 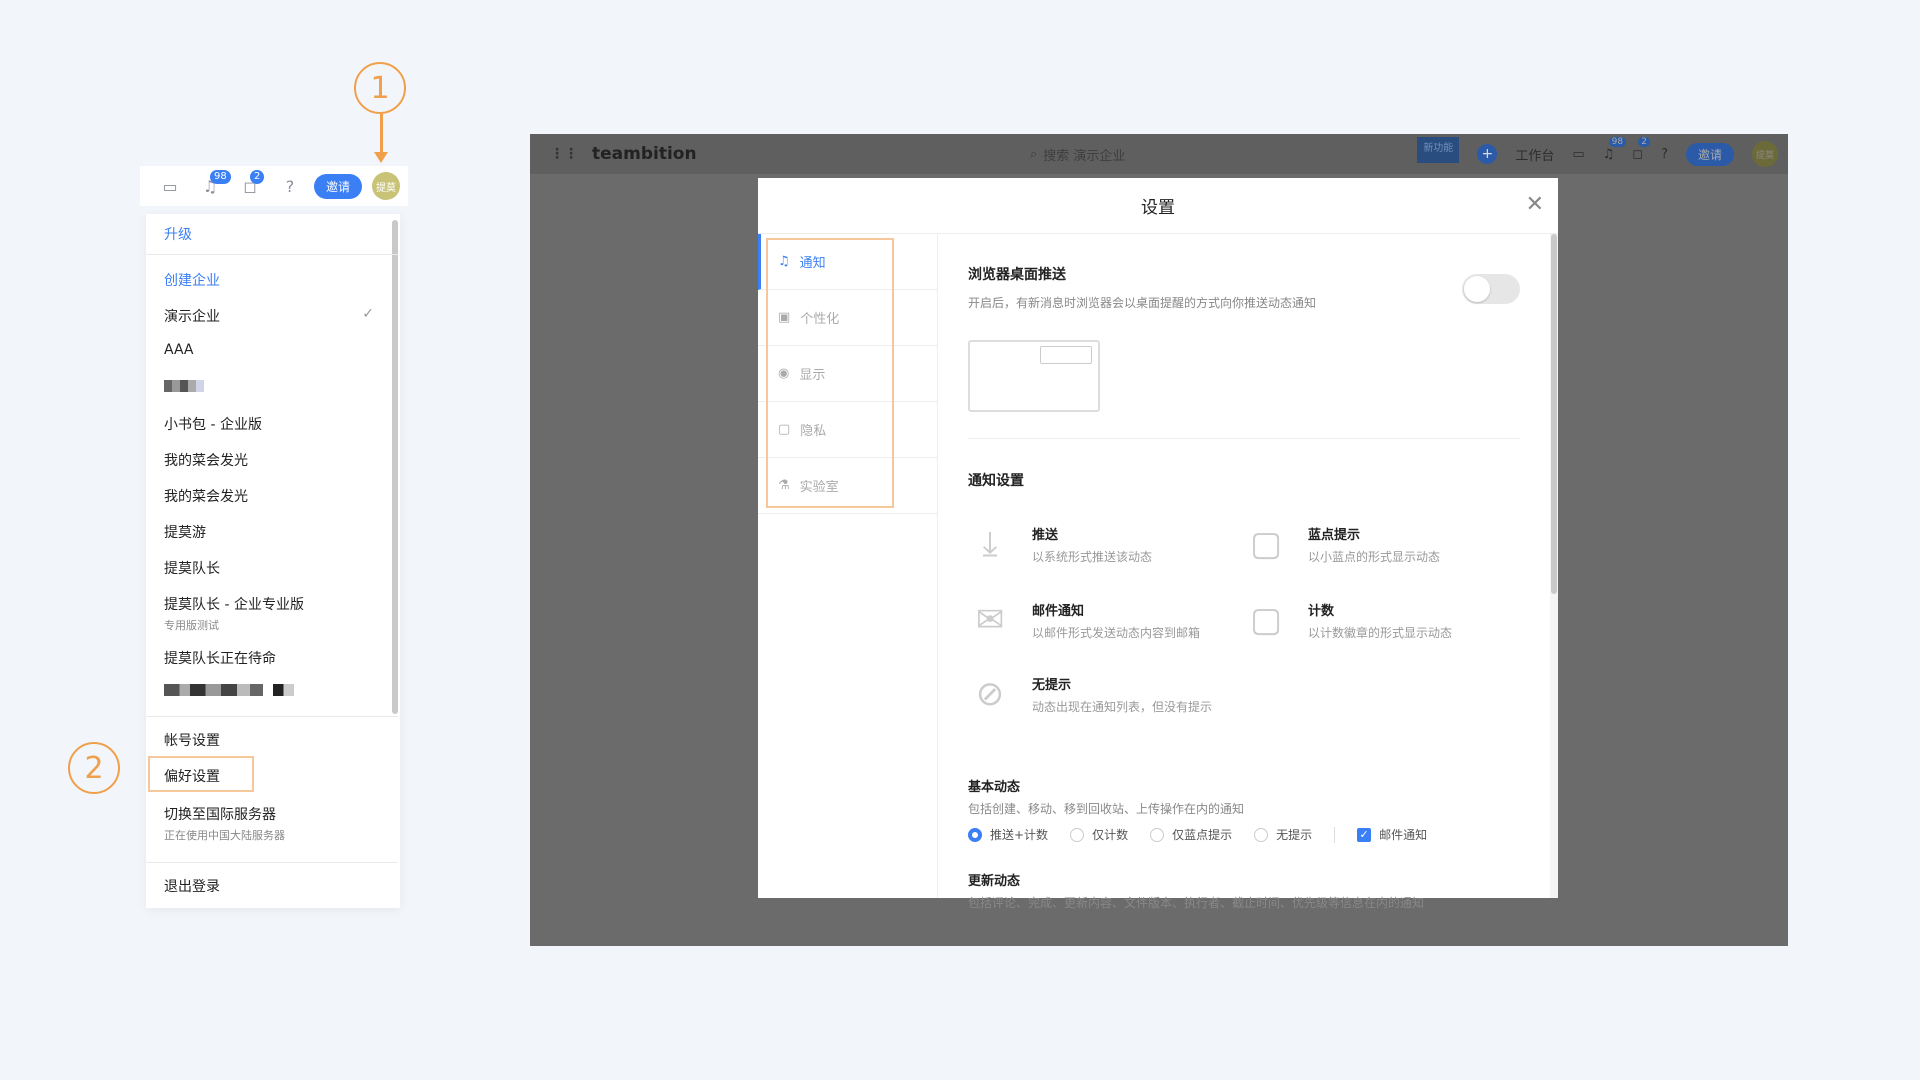 What do you see at coordinates (94, 768) in the screenshot?
I see `step-2-marker: 2` at bounding box center [94, 768].